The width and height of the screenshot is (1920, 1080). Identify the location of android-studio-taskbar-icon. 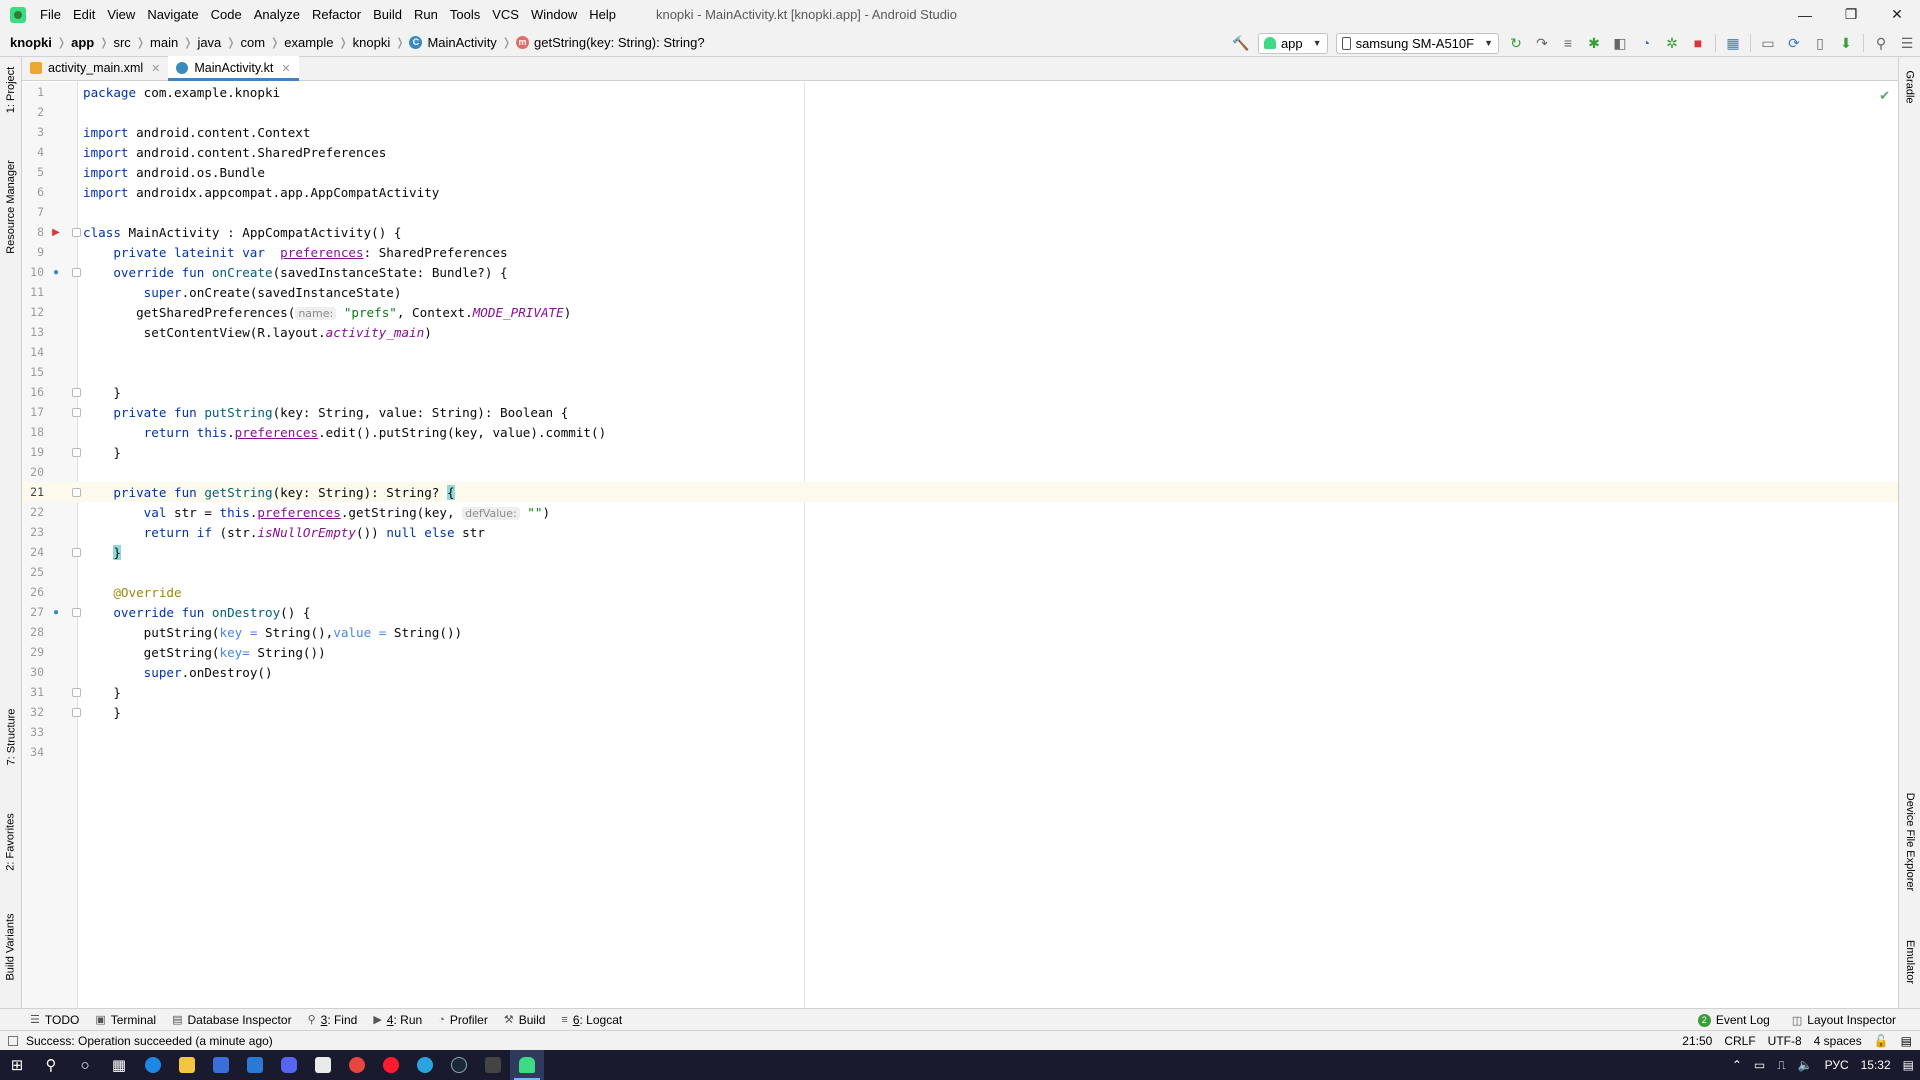
(527, 1065).